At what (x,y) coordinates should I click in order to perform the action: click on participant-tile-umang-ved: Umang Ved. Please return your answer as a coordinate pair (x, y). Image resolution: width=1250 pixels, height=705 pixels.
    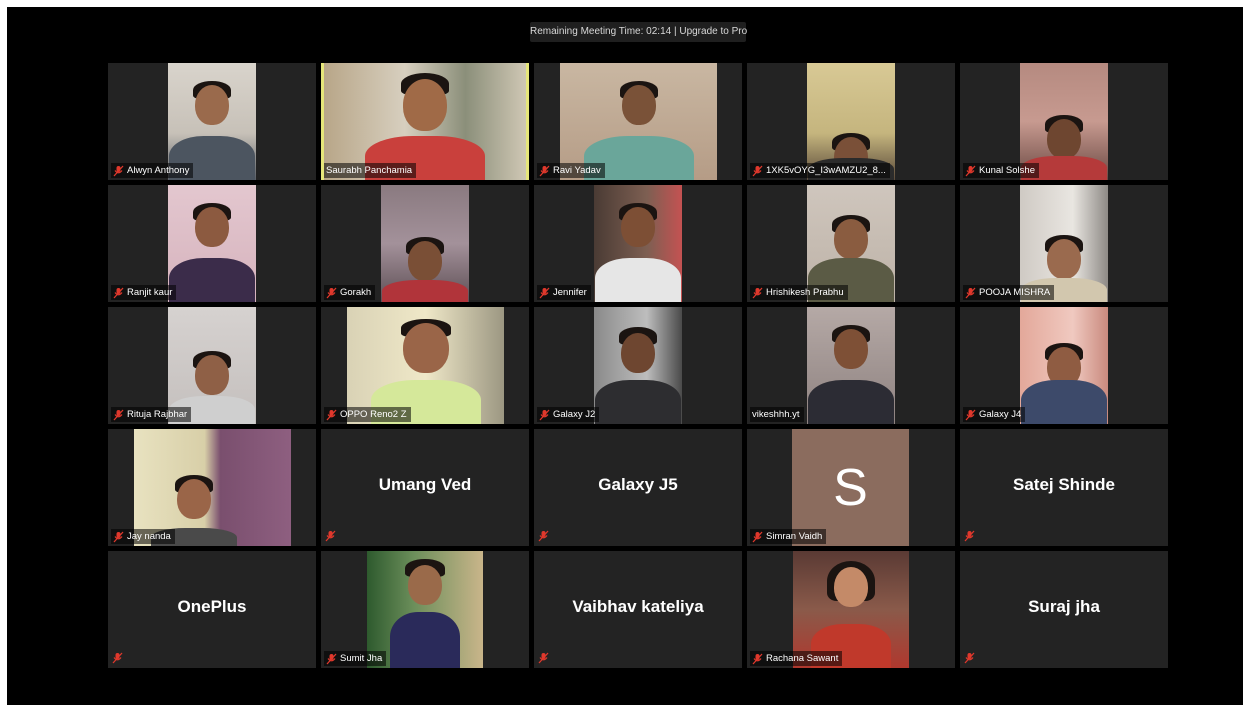
    Looking at the image, I should click on (425, 487).